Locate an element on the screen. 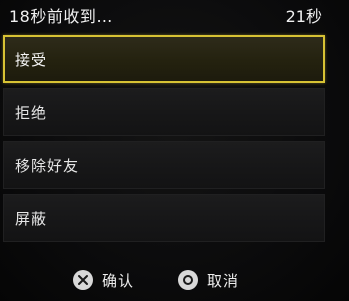 The image size is (349, 301). confirm-label: 确认 is located at coordinates (118, 280).